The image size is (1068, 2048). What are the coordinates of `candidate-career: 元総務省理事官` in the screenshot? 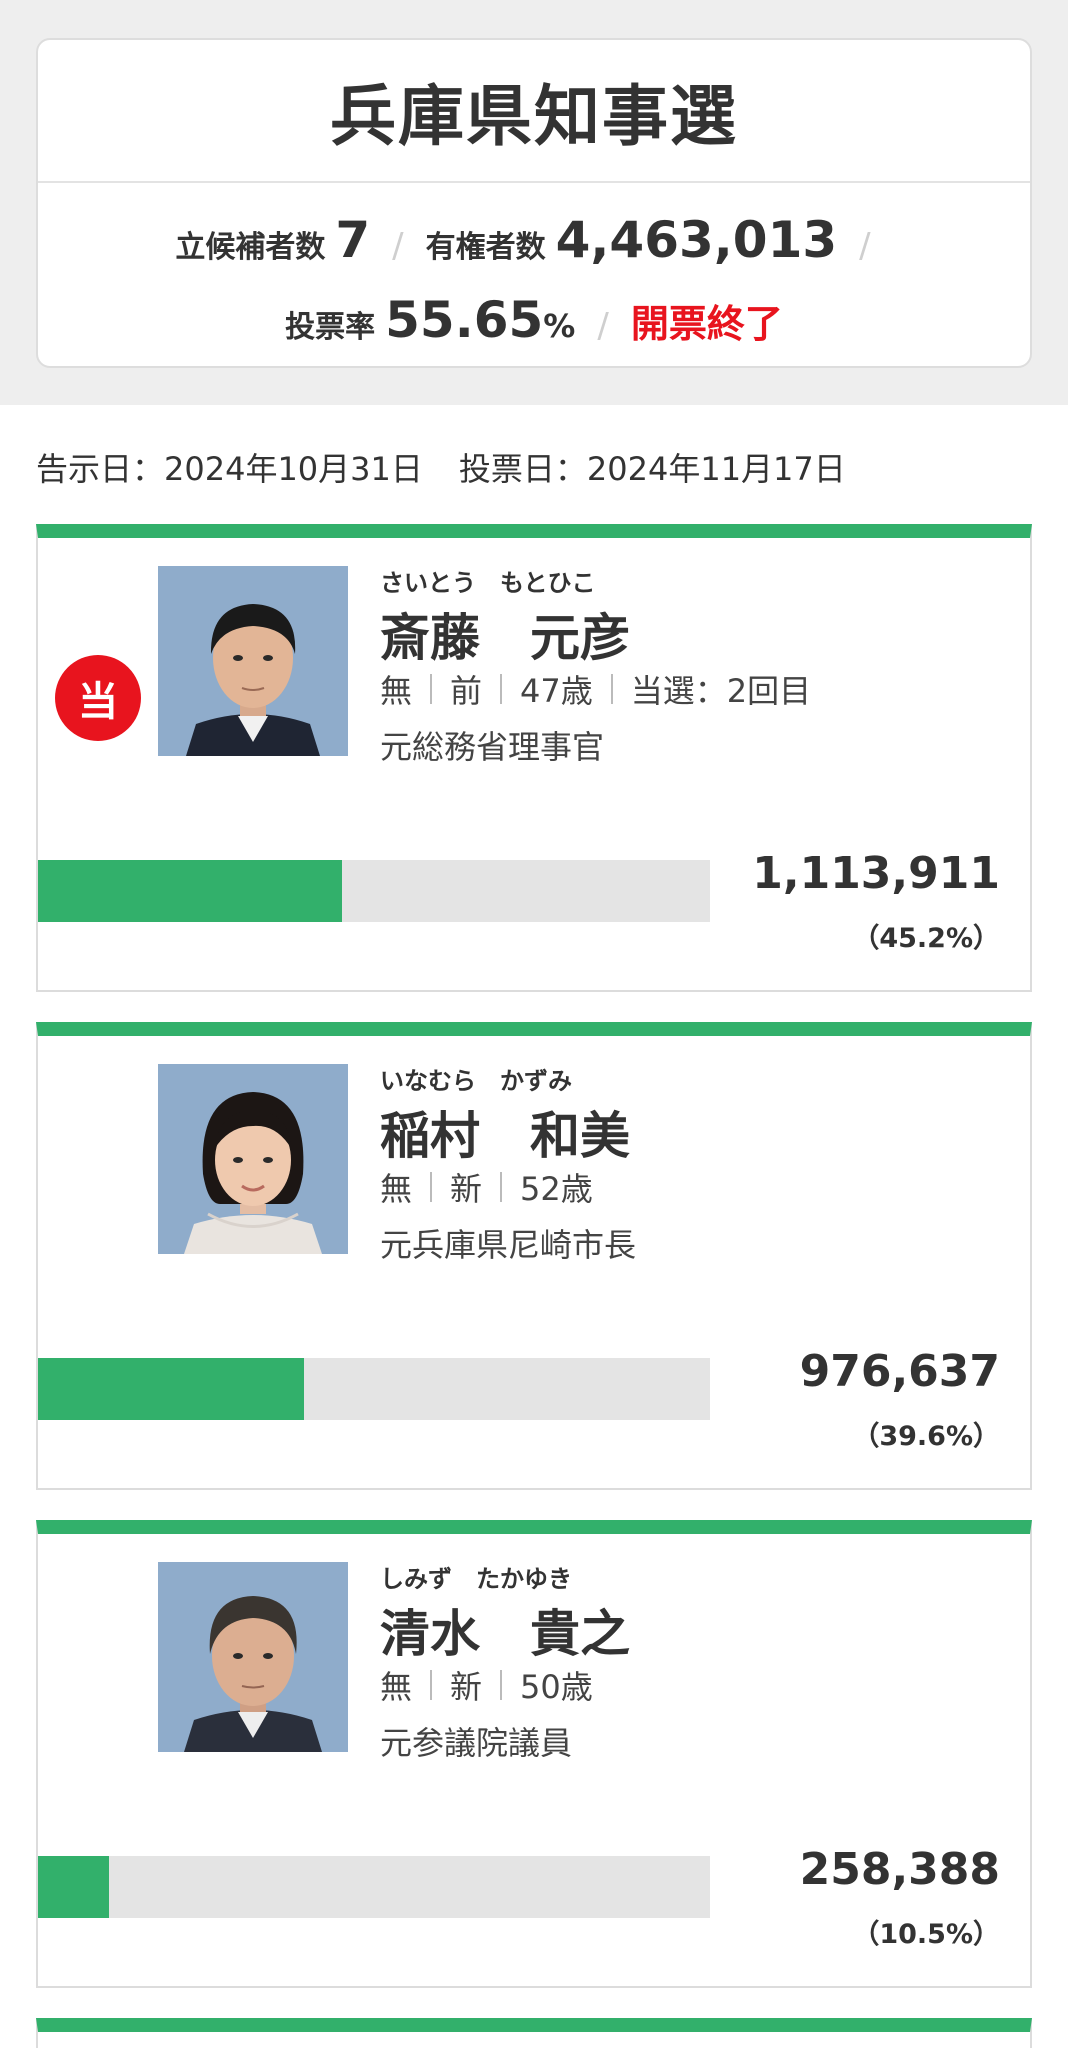 It's located at (492, 747).